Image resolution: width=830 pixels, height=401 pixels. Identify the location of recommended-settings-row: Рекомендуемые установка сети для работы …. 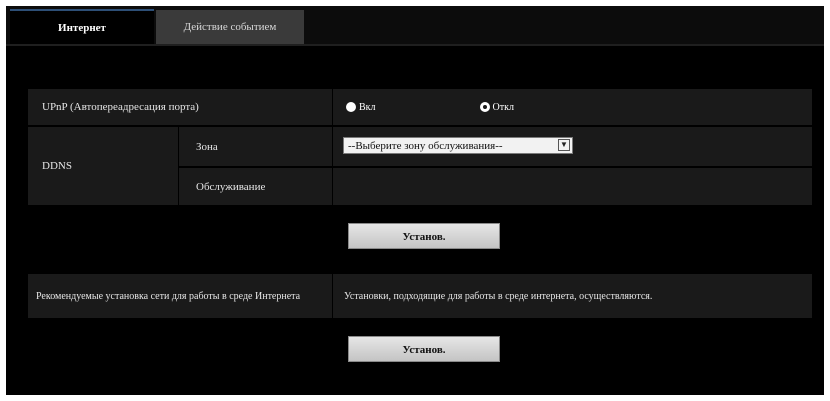
(420, 296).